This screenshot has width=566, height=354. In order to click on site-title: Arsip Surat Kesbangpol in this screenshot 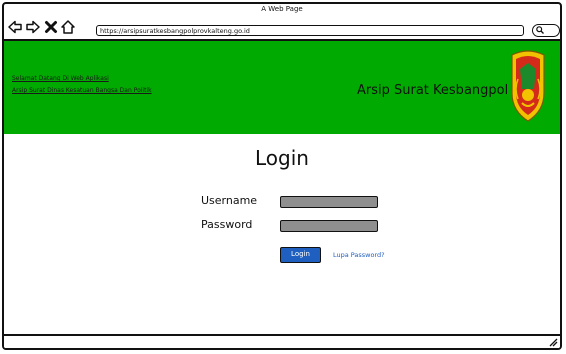, I will do `click(433, 90)`.